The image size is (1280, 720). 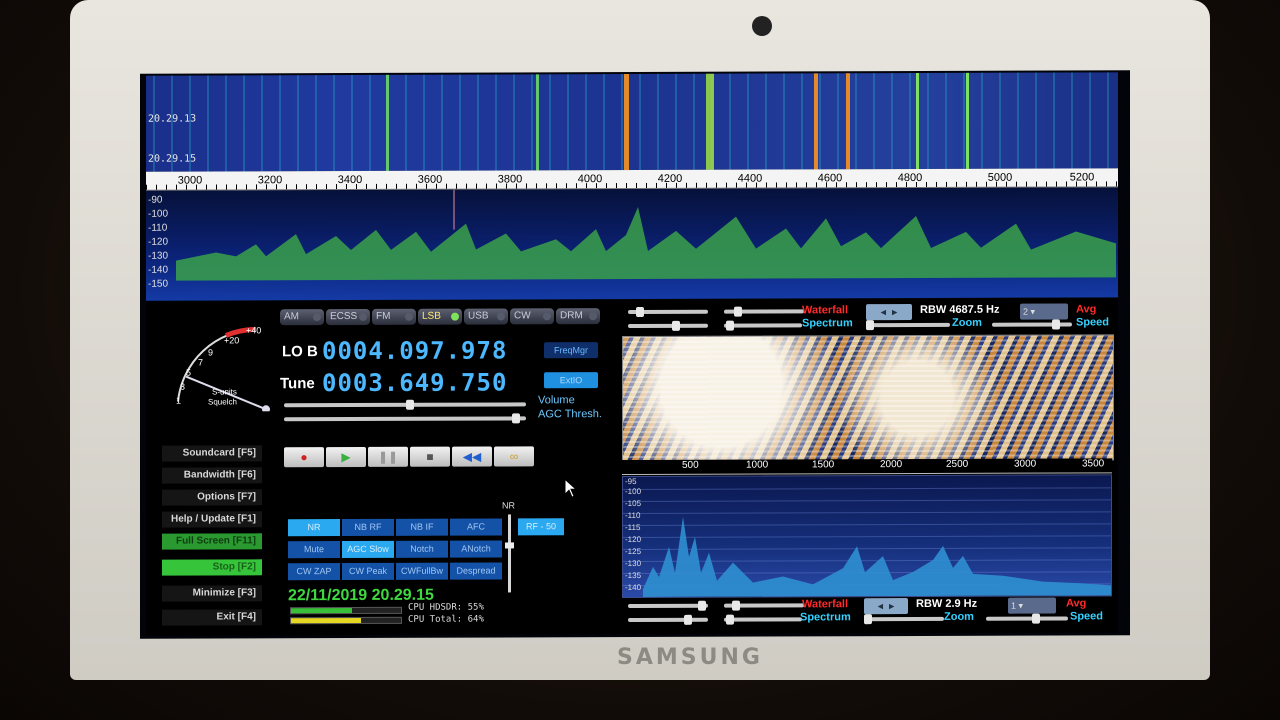 What do you see at coordinates (632, 244) in the screenshot?
I see `rf-spectrum: -90 -100 -110 -120 -130 -140 -150` at bounding box center [632, 244].